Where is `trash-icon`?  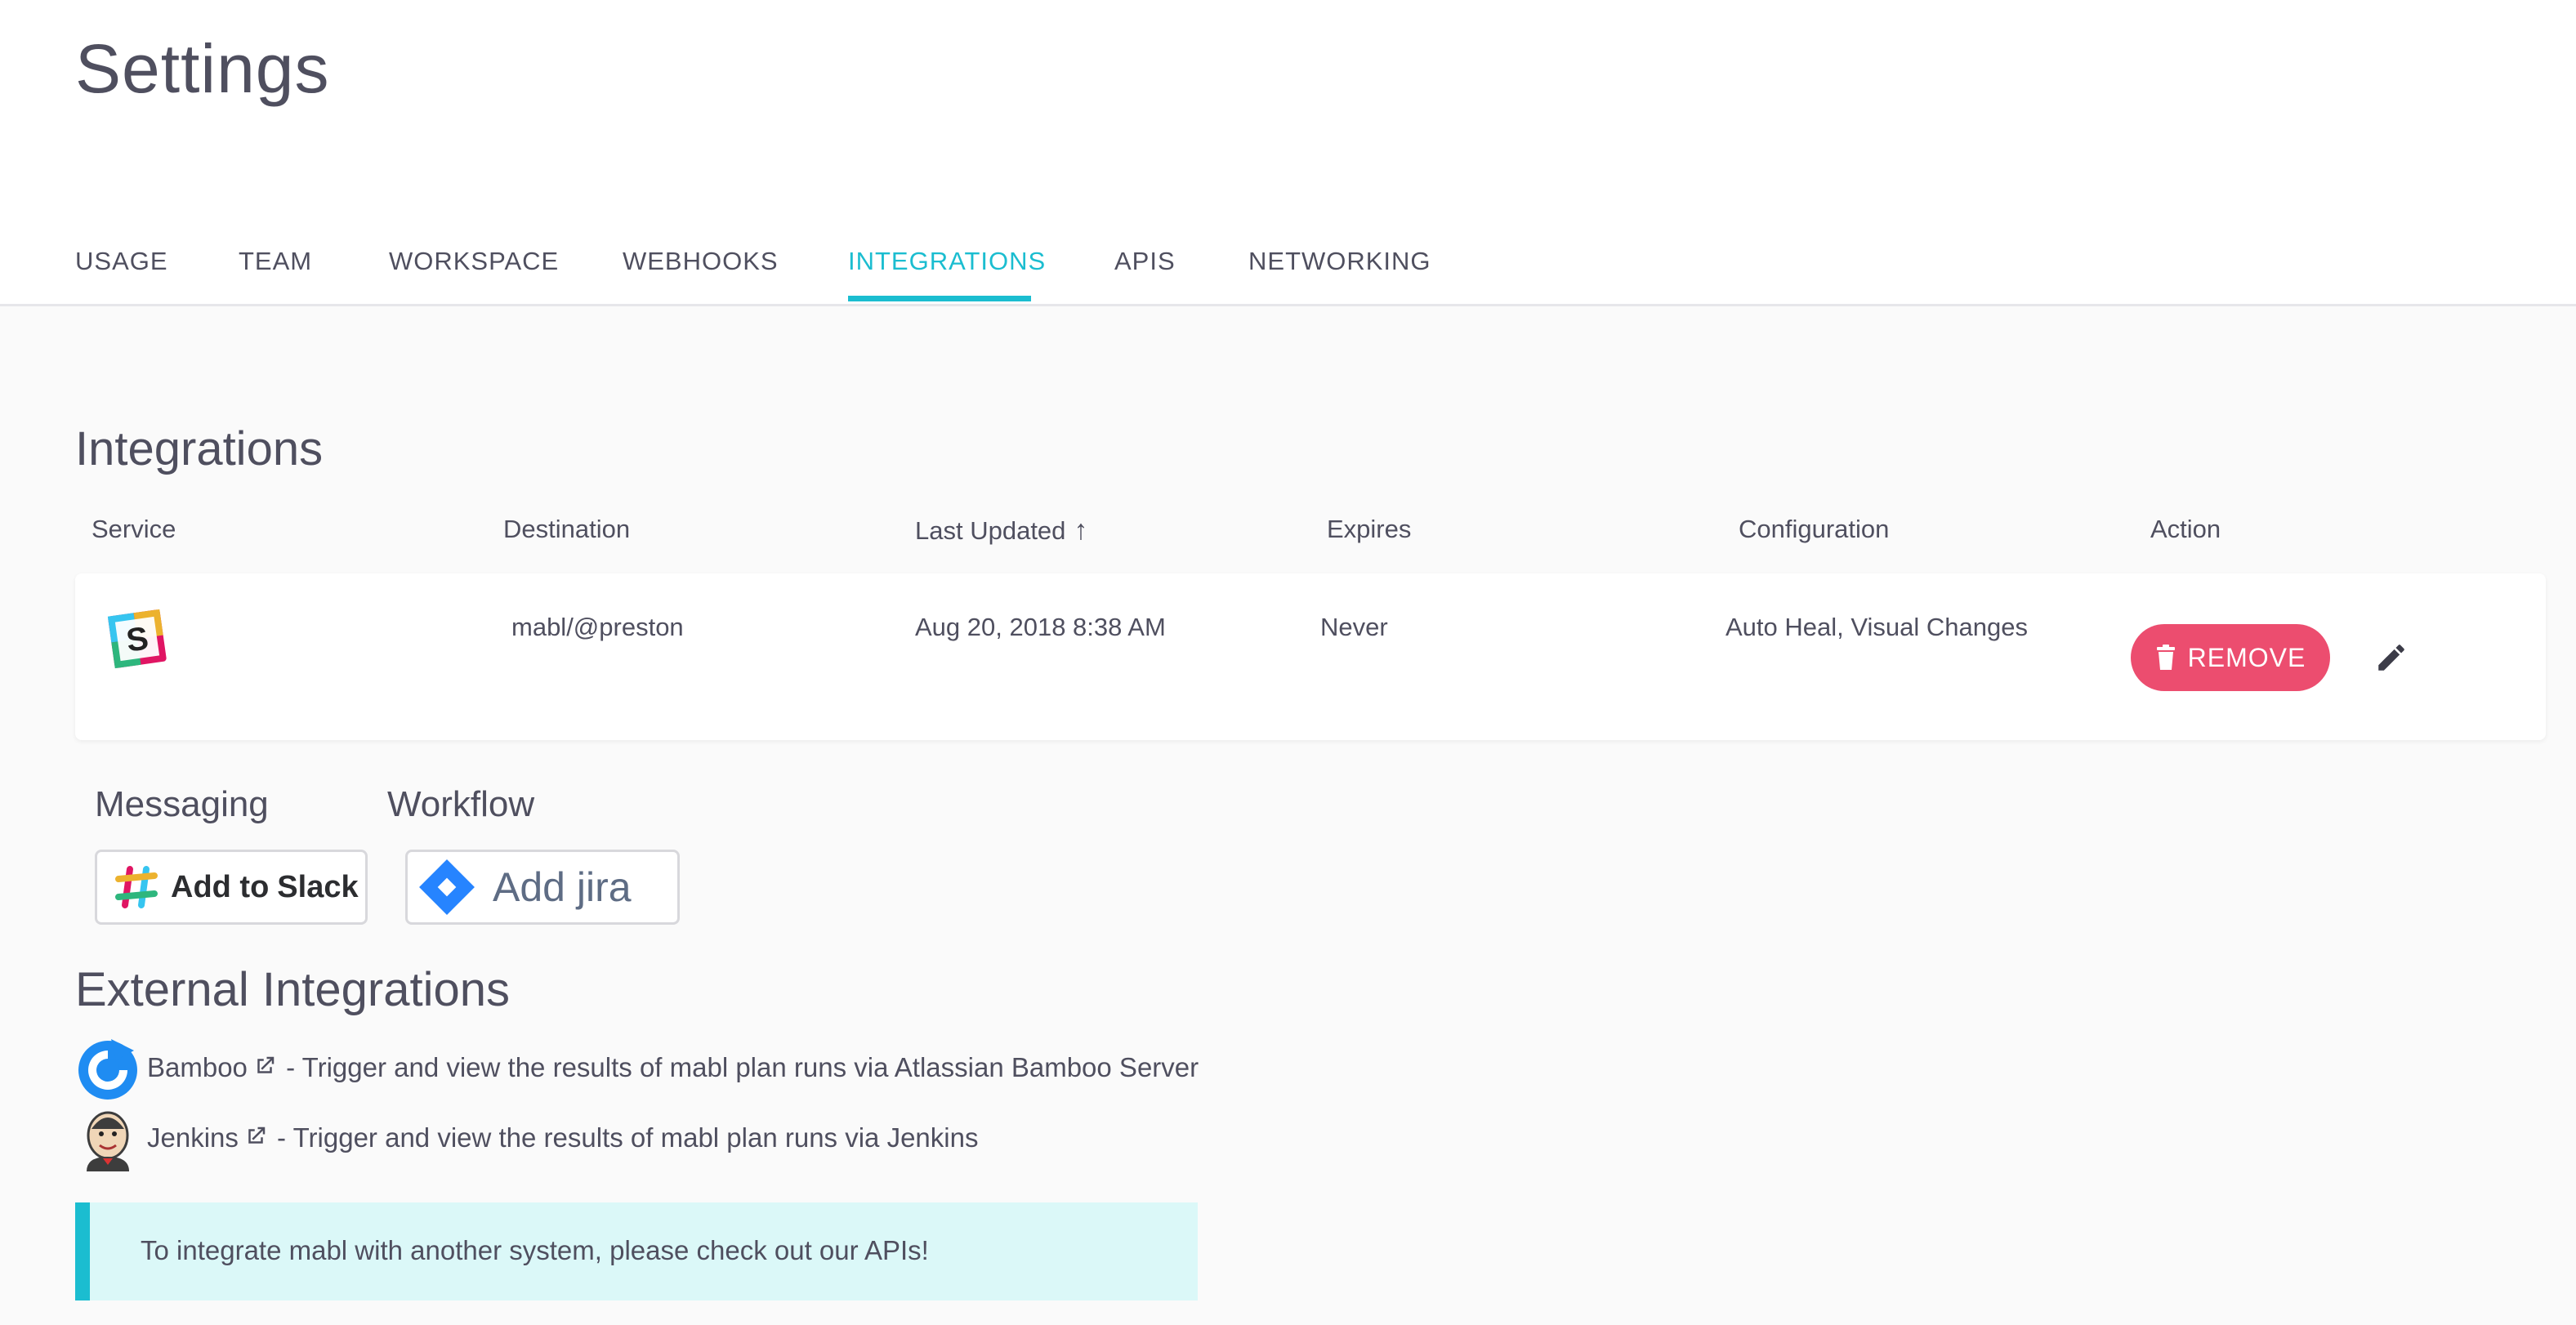 trash-icon is located at coordinates (2166, 657).